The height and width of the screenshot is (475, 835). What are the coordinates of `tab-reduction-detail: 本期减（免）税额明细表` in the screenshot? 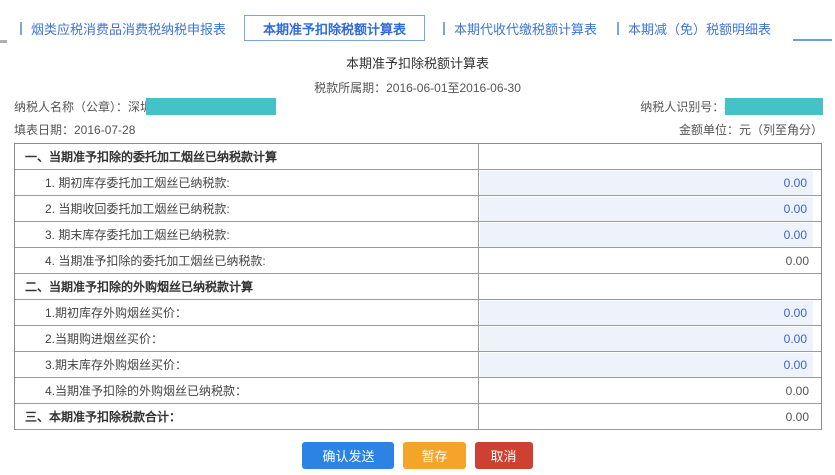 It's located at (694, 28).